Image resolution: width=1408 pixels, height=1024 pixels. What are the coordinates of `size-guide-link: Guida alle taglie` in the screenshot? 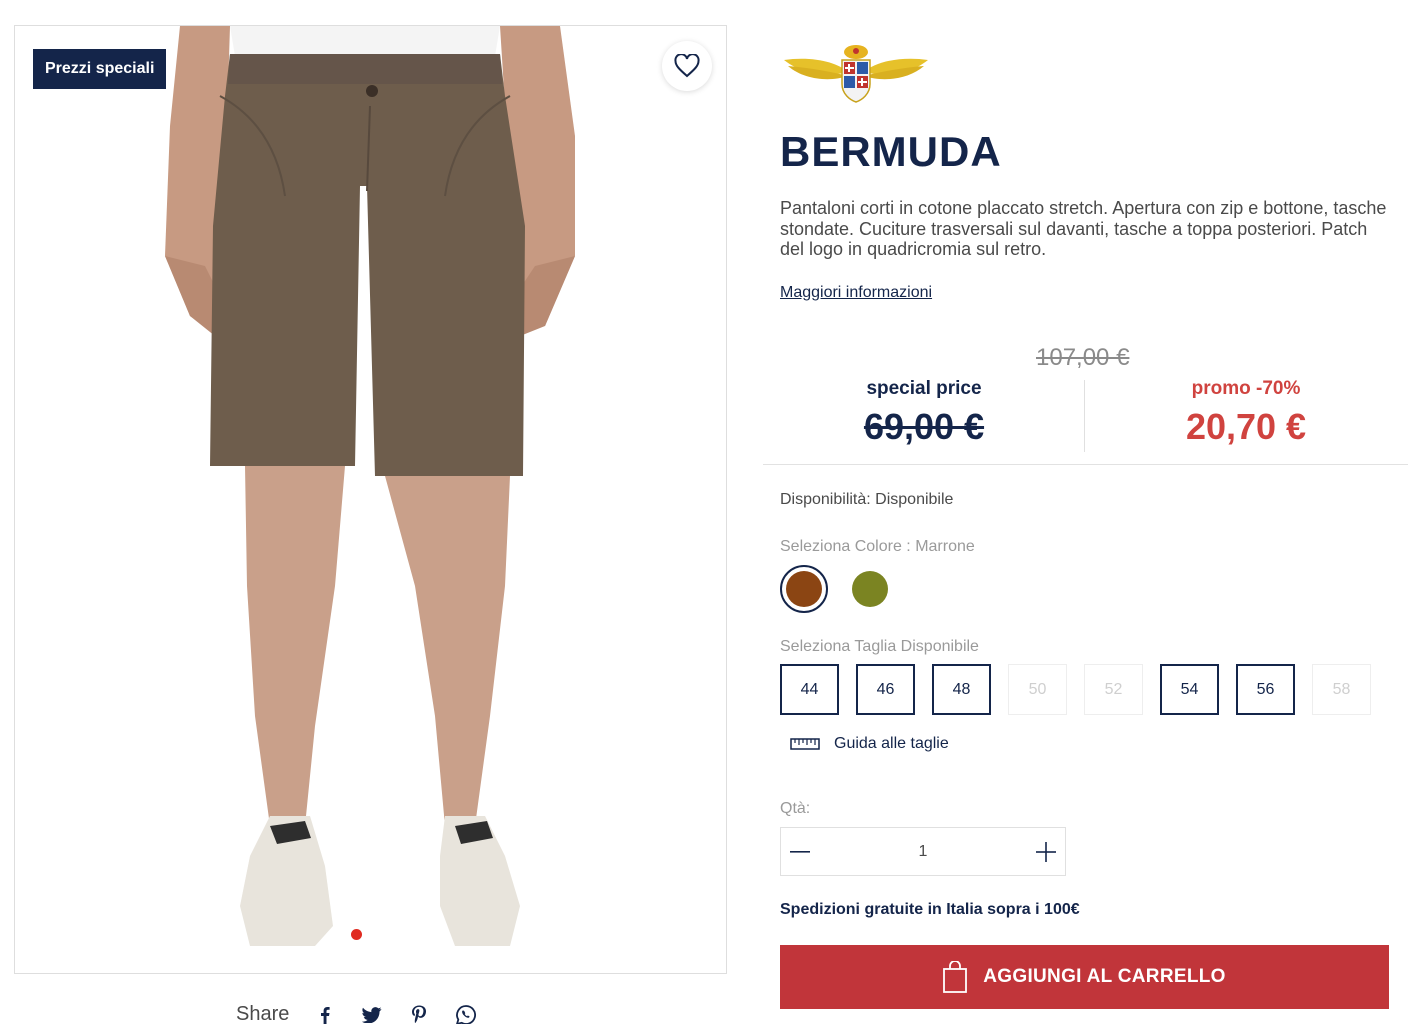 It's located at (869, 744).